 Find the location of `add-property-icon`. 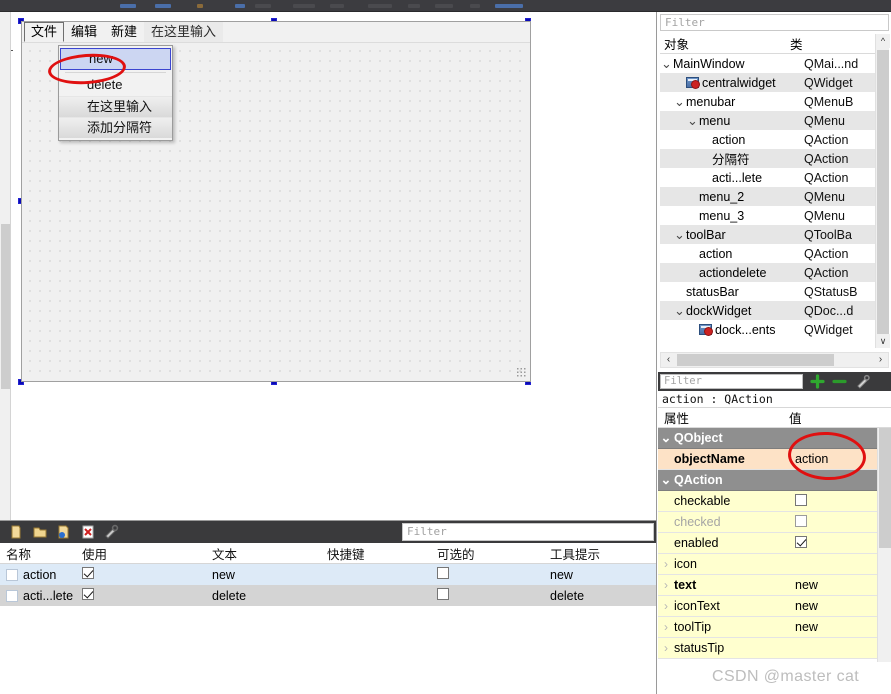

add-property-icon is located at coordinates (817, 381).